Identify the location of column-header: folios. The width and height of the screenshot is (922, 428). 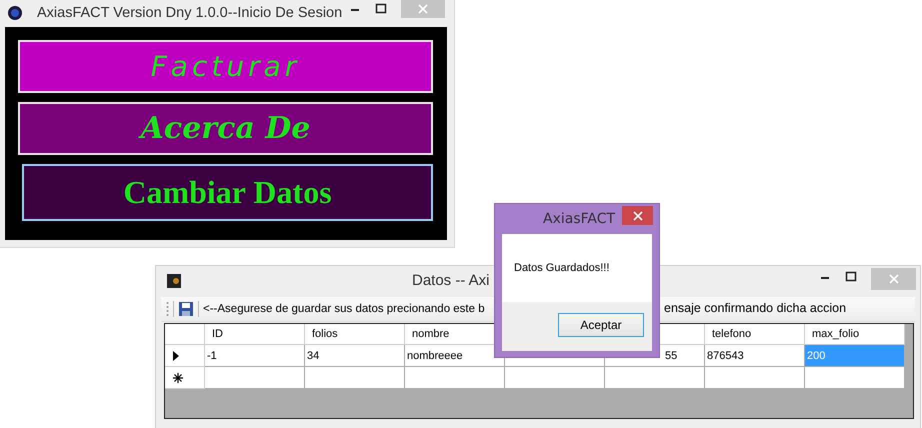
(355, 334).